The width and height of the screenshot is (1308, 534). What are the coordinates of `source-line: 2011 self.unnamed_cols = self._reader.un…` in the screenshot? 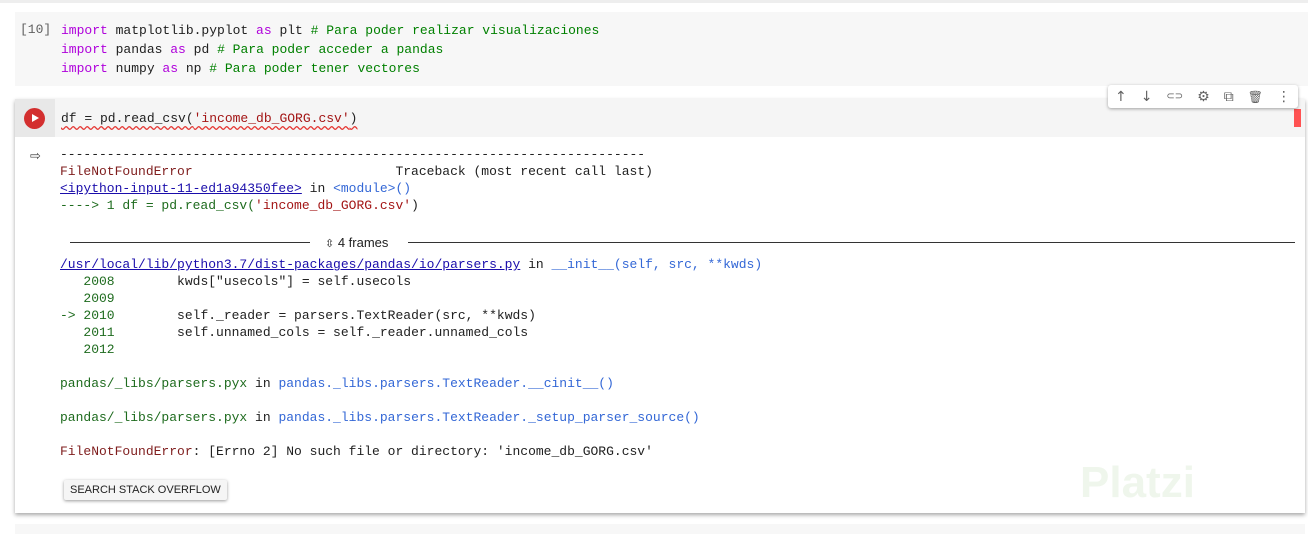 It's located at (294, 332).